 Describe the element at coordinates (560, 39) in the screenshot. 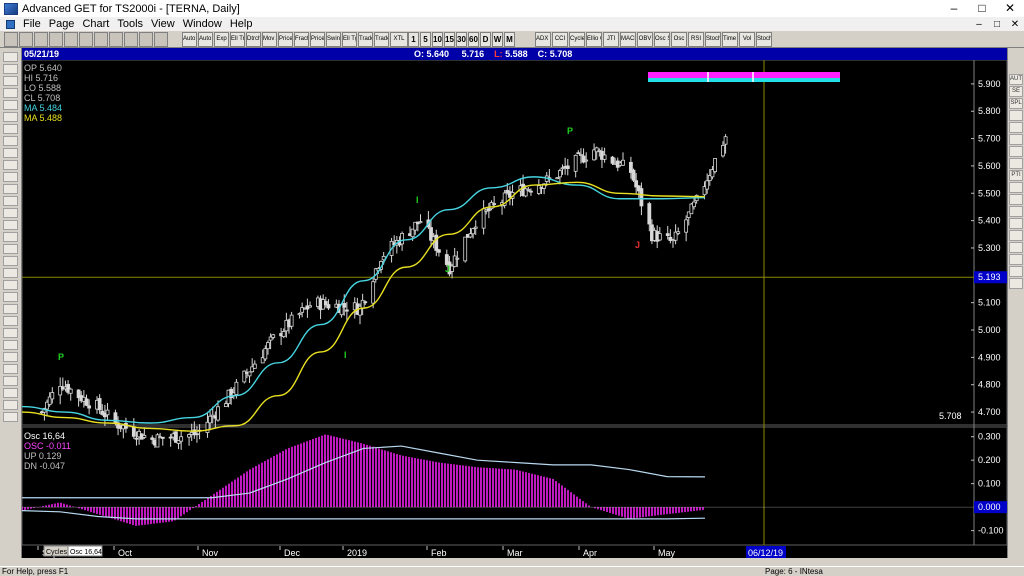

I see `toolbar-indicator-1: CCI` at that location.